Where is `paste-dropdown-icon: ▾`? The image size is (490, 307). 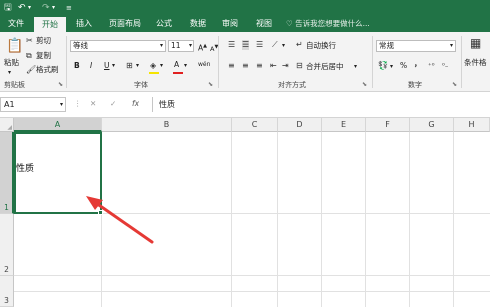
paste-dropdown-icon: ▾ is located at coordinates (9, 73).